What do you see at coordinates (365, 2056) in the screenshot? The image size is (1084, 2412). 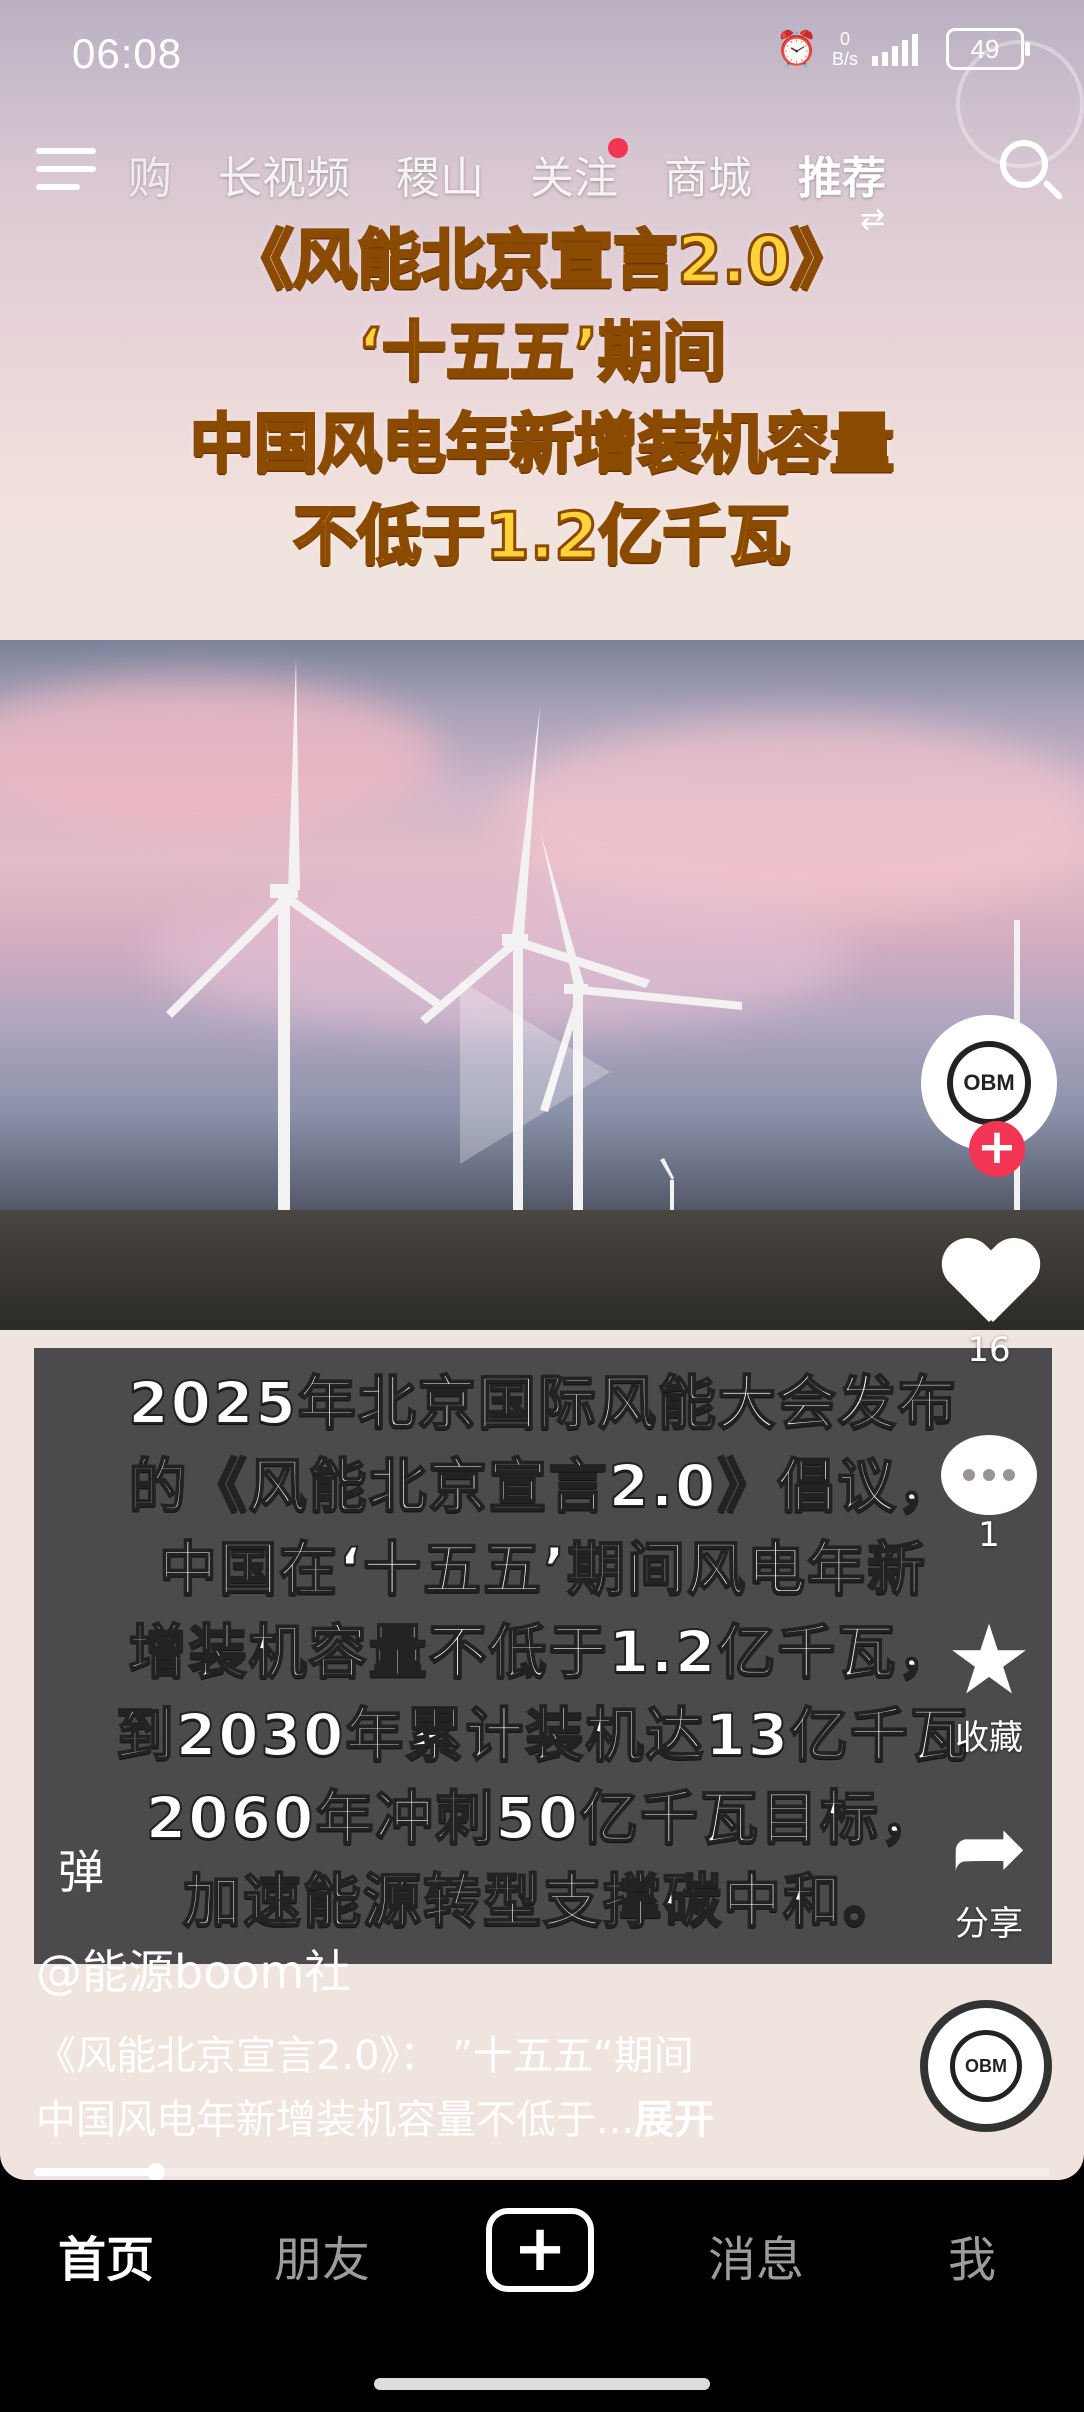 I see `caption-line: 《风能北京宣言2.0》： ”十五五“期间` at bounding box center [365, 2056].